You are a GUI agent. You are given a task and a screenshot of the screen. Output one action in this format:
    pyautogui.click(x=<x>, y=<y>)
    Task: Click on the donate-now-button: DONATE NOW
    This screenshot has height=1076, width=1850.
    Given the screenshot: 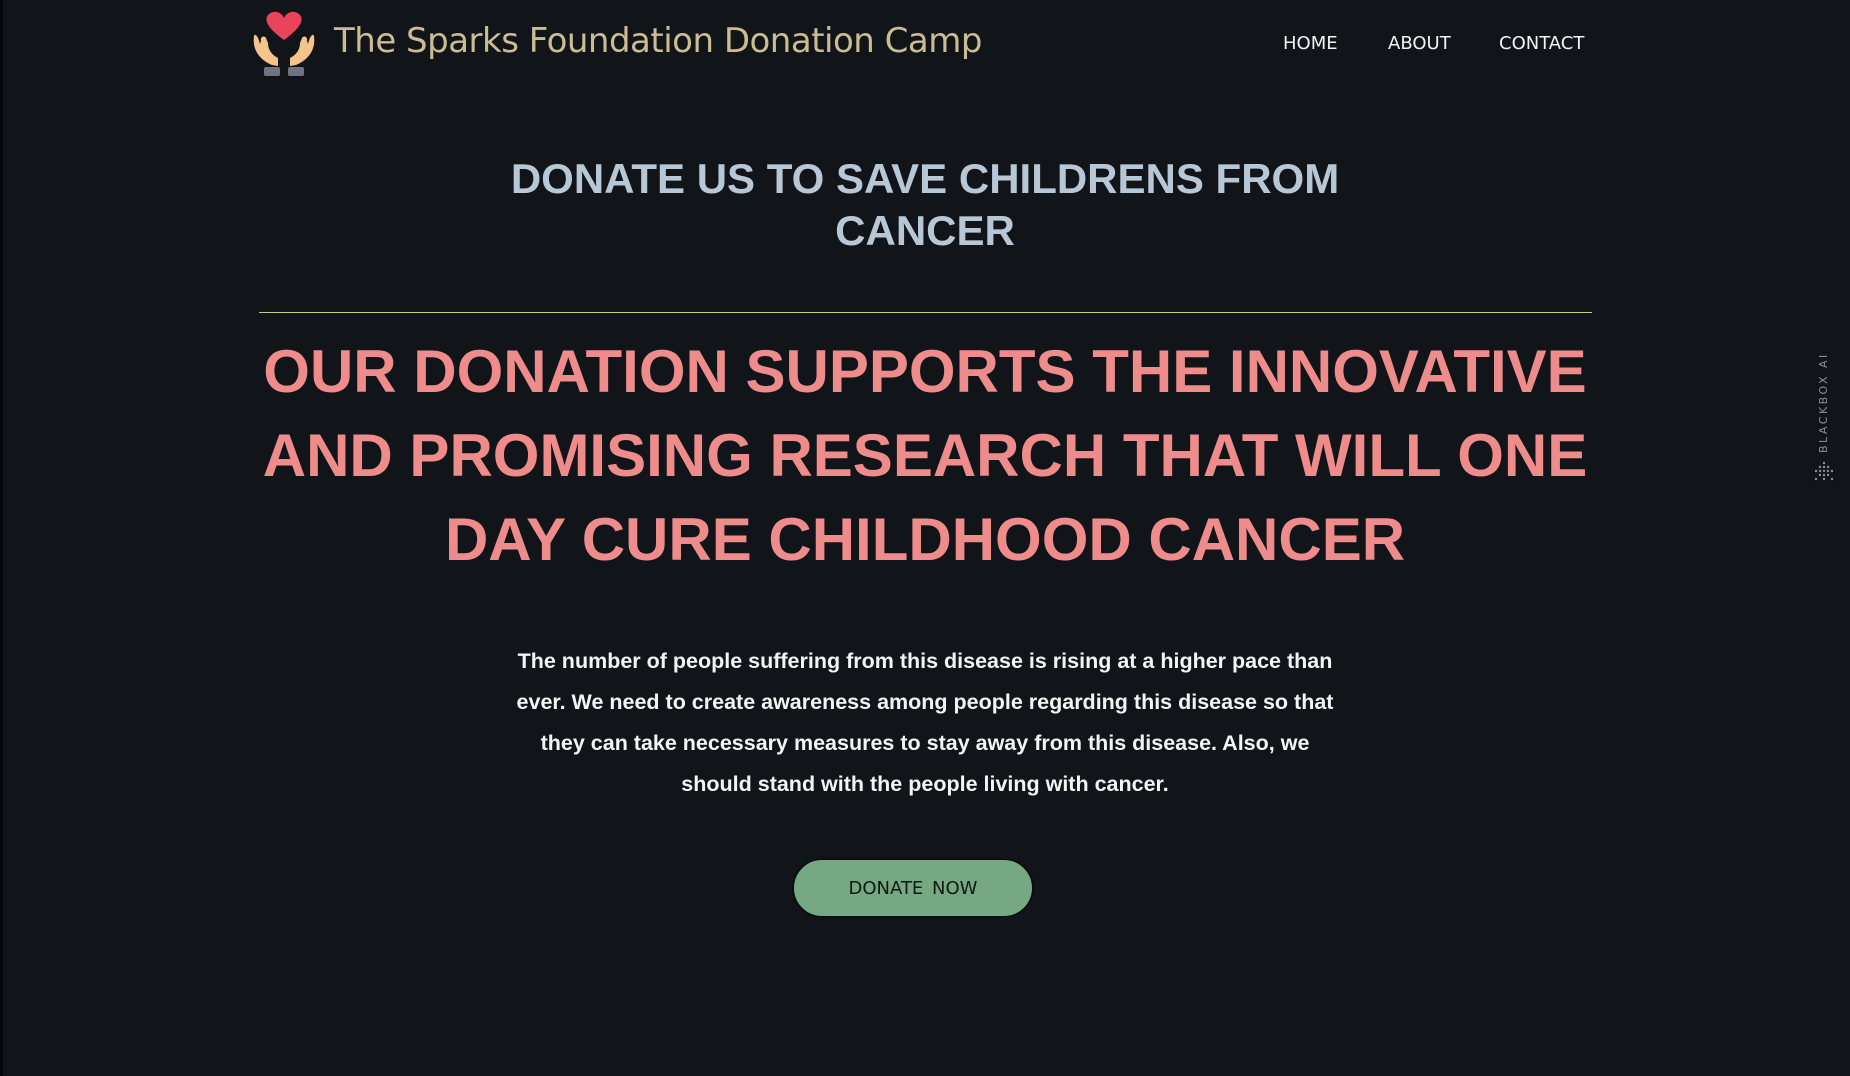 What is the action you would take?
    pyautogui.click(x=913, y=888)
    